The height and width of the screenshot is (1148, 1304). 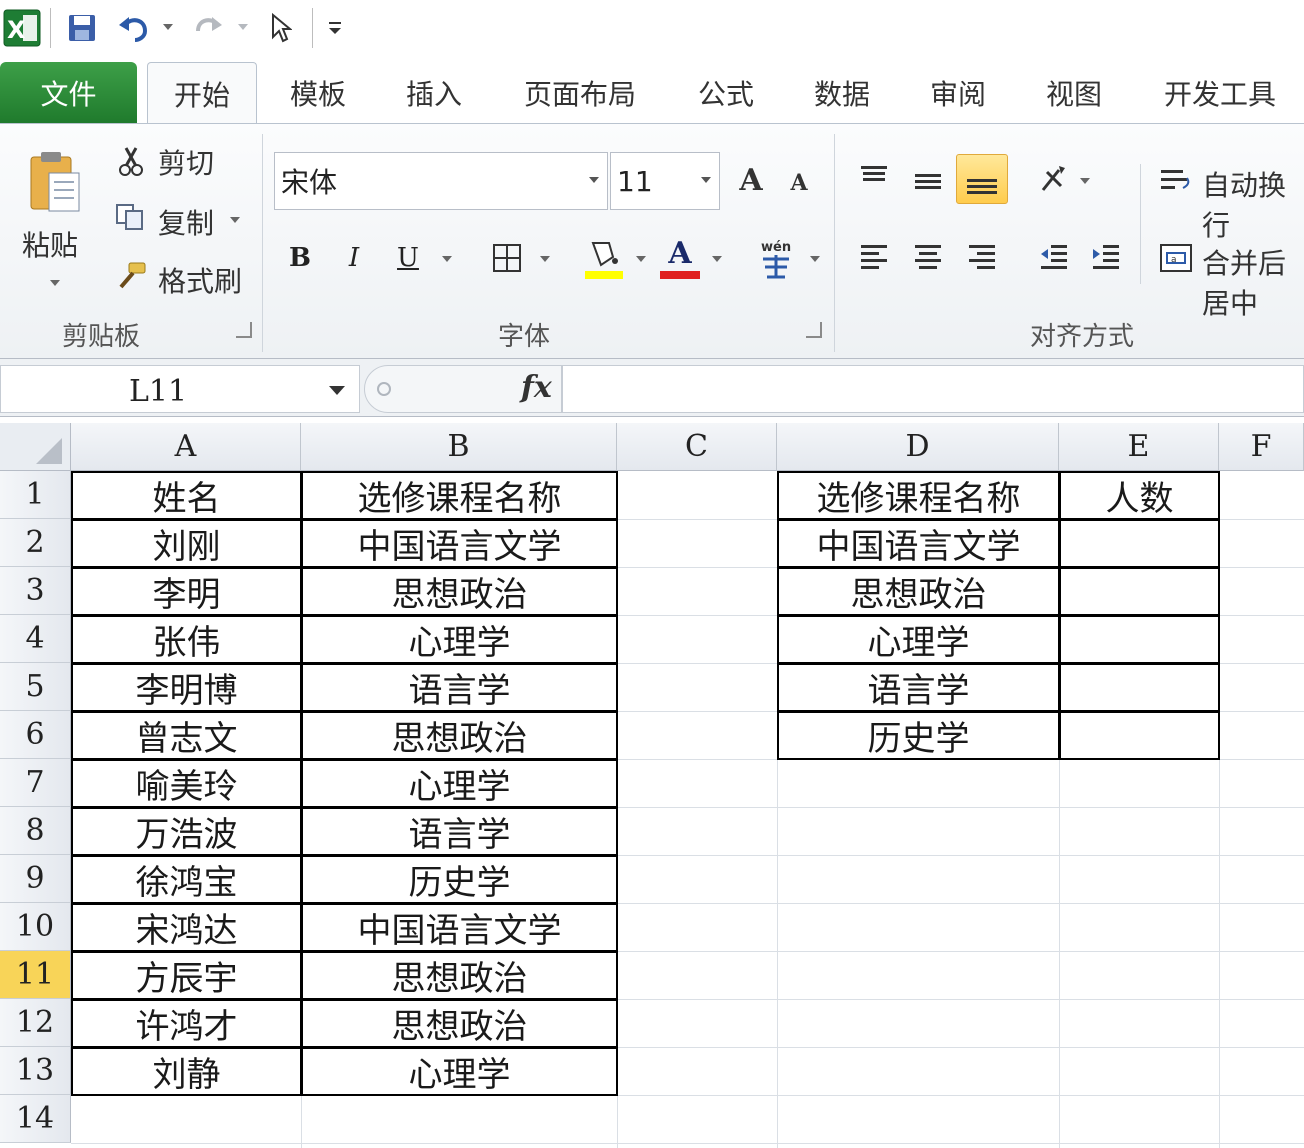 What do you see at coordinates (35, 975) in the screenshot?
I see `row-header-11: 11` at bounding box center [35, 975].